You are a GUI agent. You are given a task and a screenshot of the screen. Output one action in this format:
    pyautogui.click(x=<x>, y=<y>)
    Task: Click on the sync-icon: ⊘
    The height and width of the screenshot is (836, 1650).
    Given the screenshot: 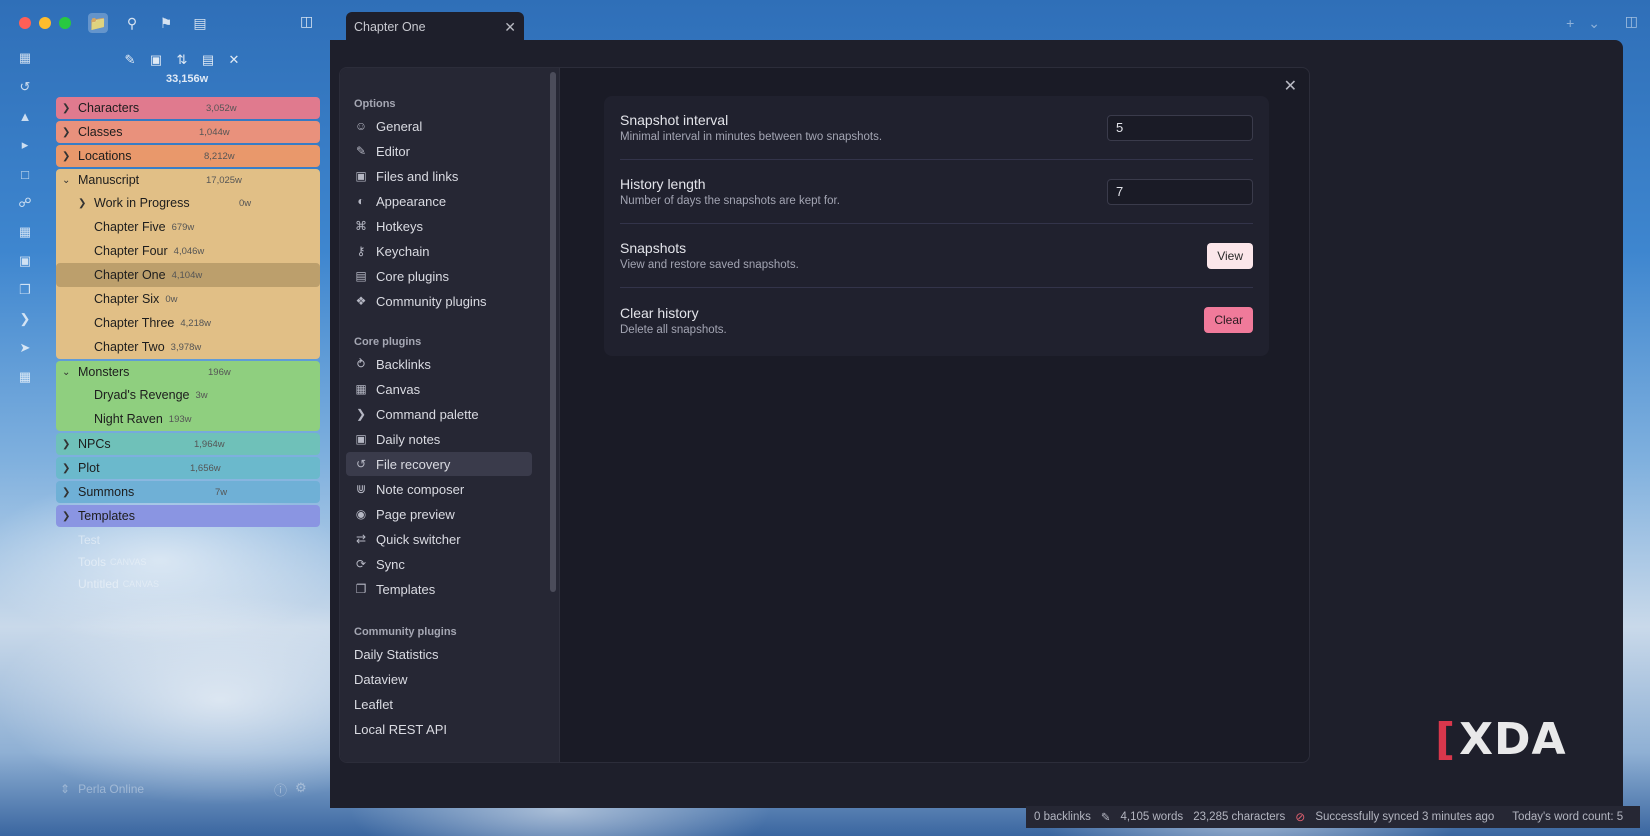 What is the action you would take?
    pyautogui.click(x=1300, y=817)
    